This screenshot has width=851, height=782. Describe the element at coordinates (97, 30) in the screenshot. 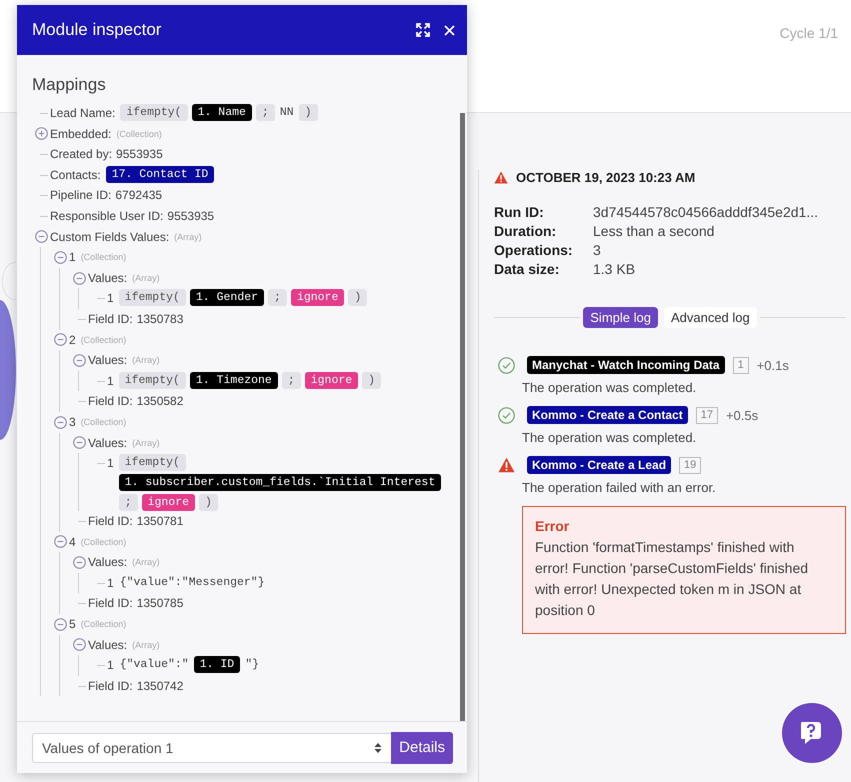

I see `window-title: Module inspector` at that location.